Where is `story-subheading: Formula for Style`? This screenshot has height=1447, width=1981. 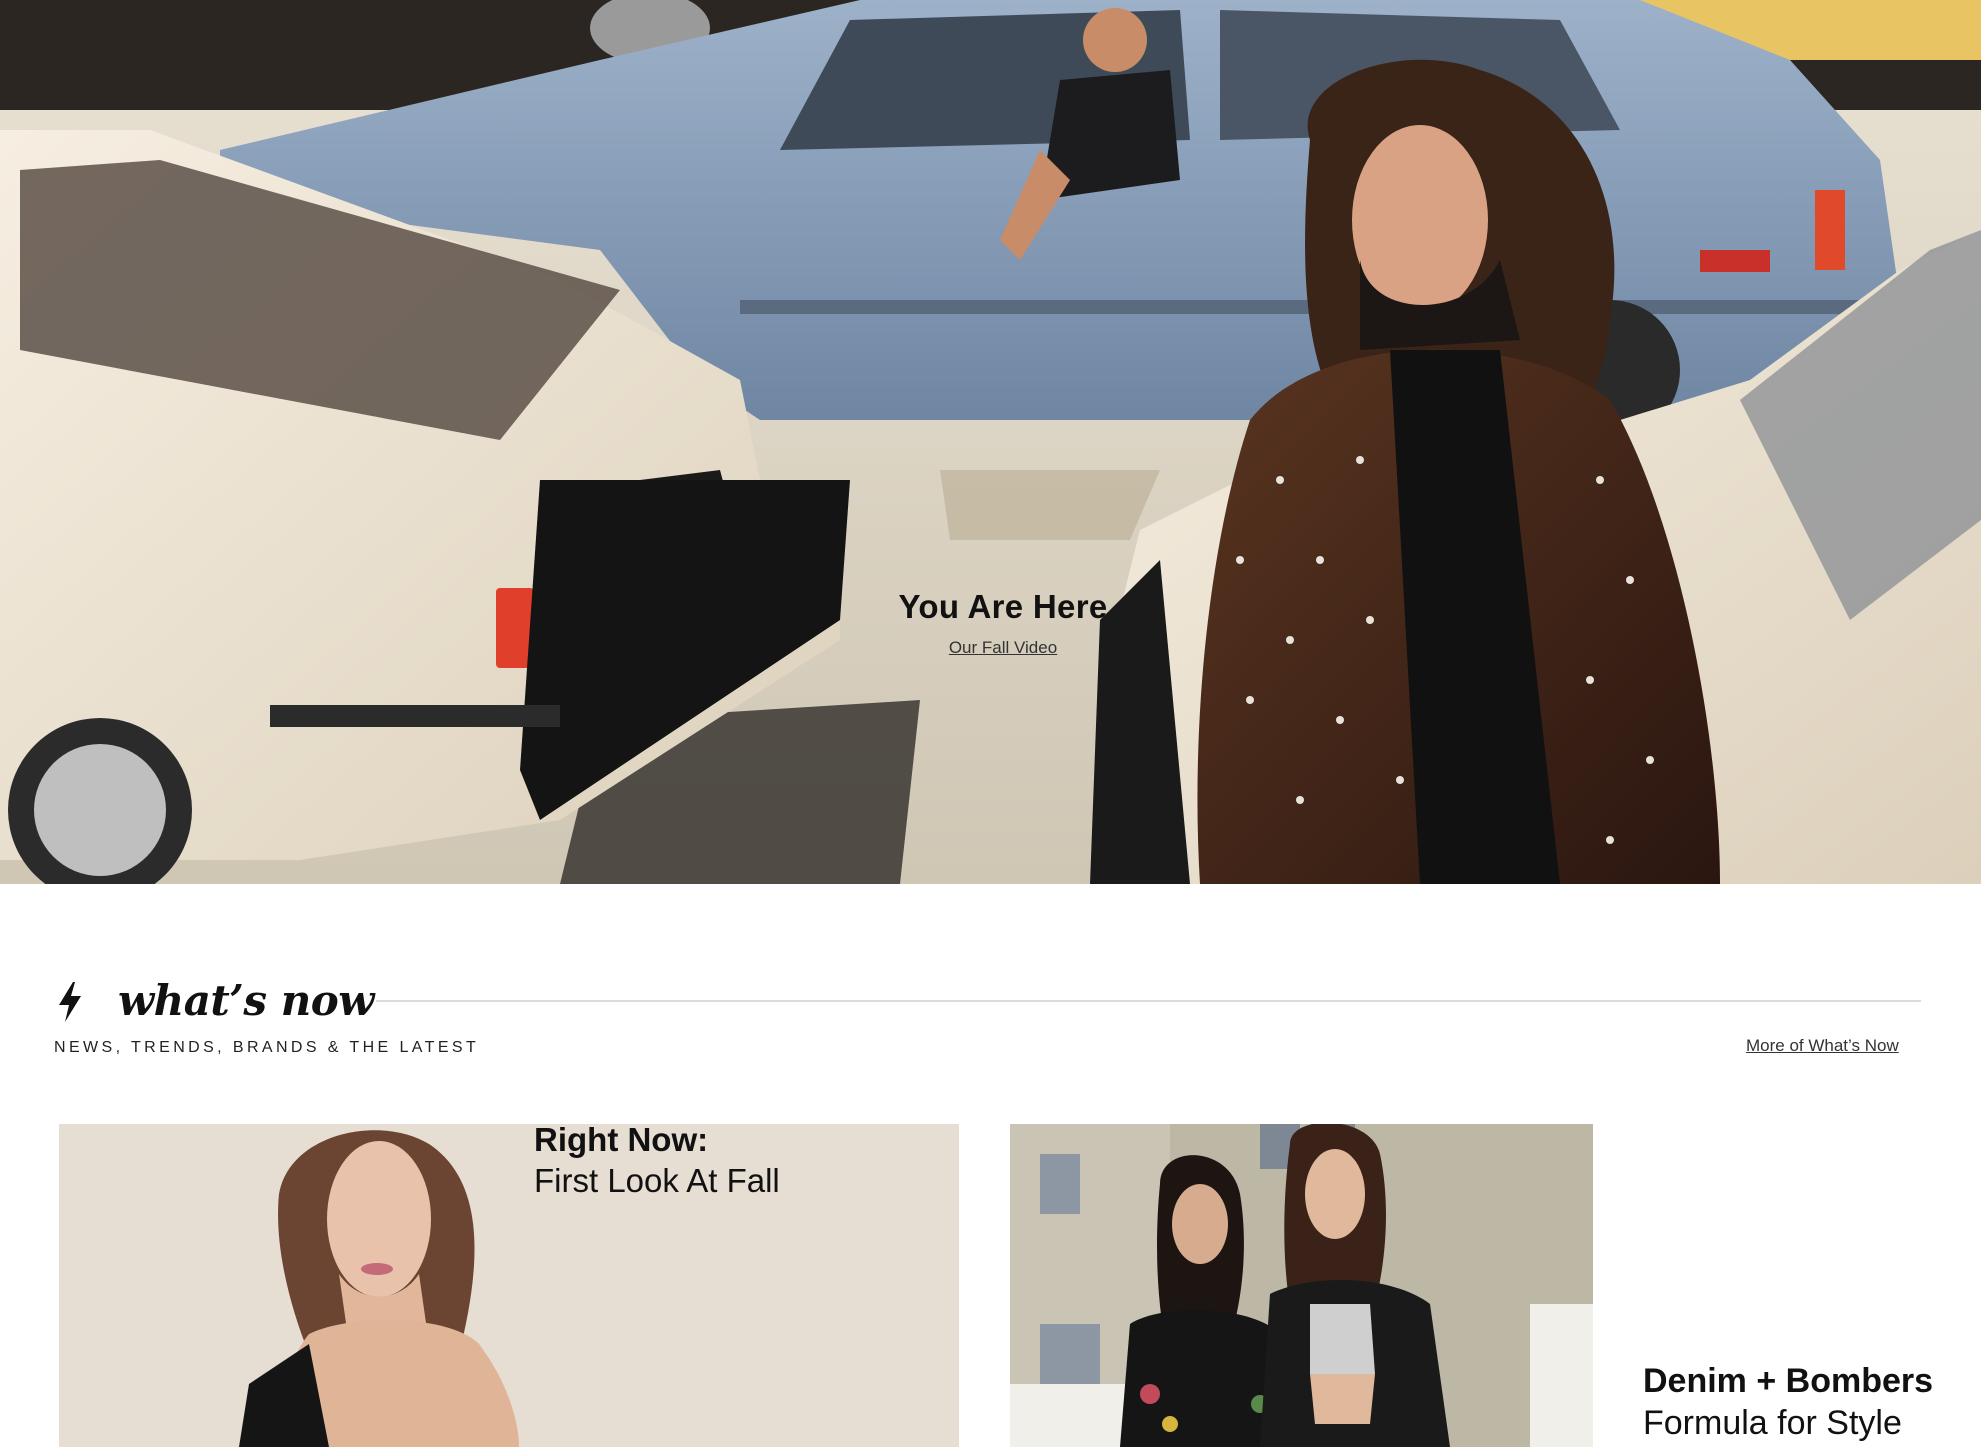
story-subheading: Formula for Style is located at coordinates (1772, 1423).